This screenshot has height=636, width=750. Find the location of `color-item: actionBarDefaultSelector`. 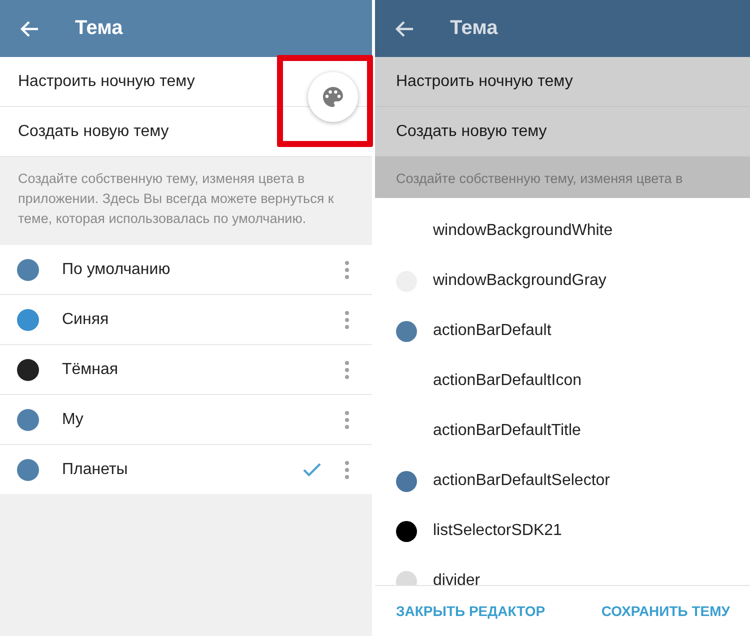

color-item: actionBarDefaultSelector is located at coordinates (562, 481).